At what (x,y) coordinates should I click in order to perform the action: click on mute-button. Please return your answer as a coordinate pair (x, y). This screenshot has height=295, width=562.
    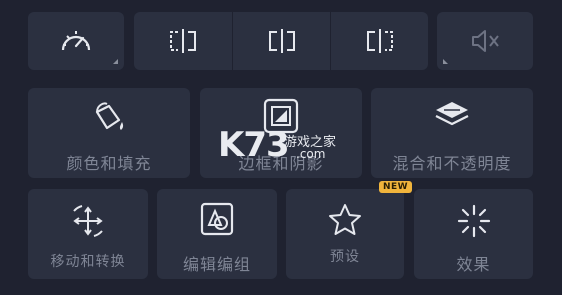
    Looking at the image, I should click on (485, 41).